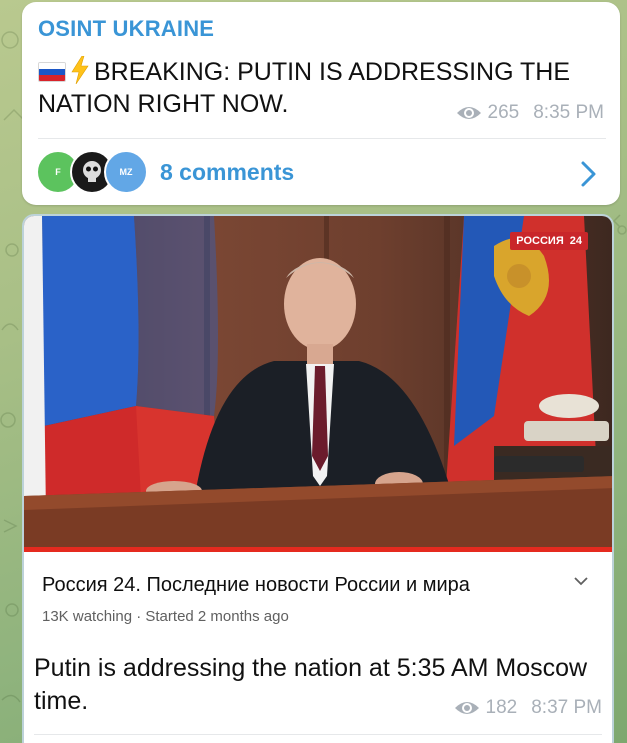  What do you see at coordinates (589, 174) in the screenshot?
I see `chevron-right-icon` at bounding box center [589, 174].